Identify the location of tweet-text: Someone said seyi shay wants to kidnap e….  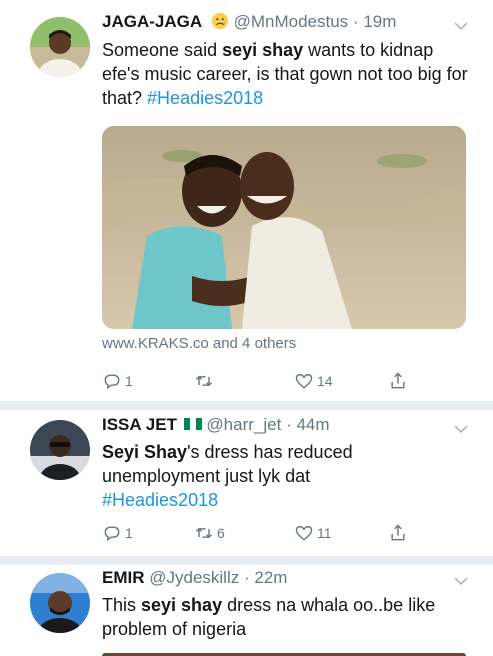
(285, 74).